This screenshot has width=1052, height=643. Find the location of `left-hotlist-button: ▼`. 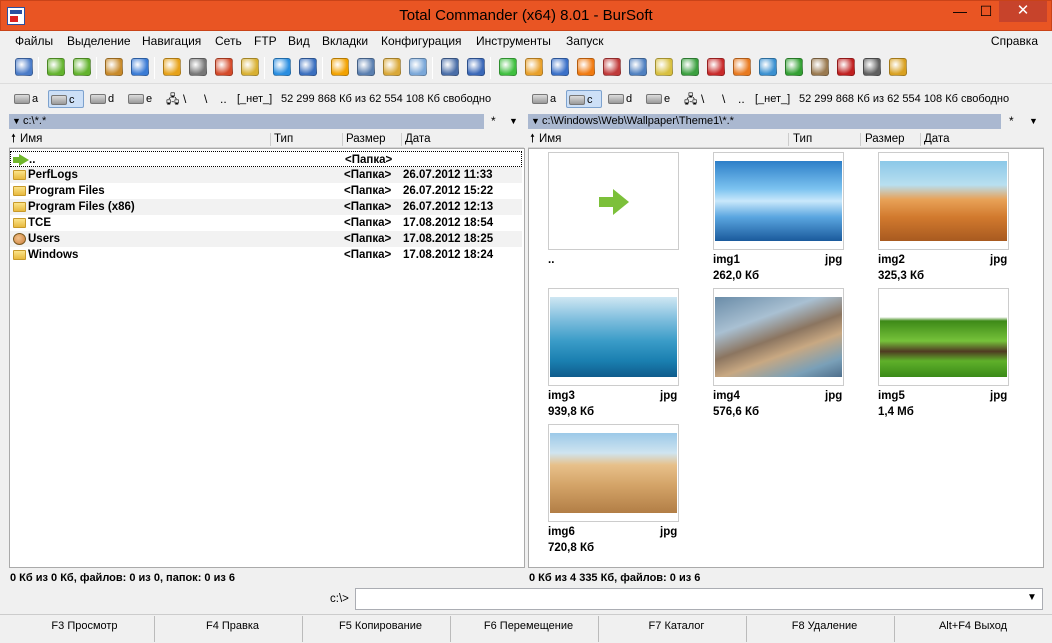

left-hotlist-button: ▼ is located at coordinates (513, 121).